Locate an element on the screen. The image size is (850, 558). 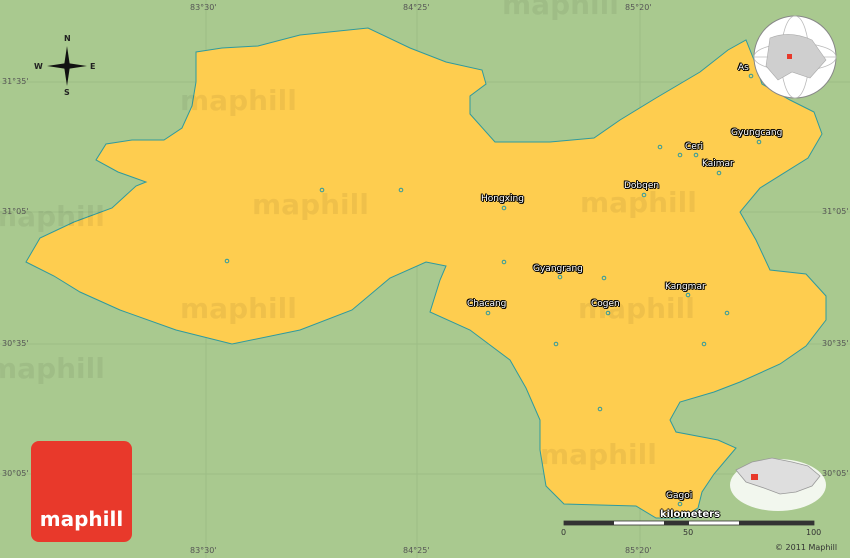
place-label-gyangrang: Gyangrang is located at coordinates (558, 269).